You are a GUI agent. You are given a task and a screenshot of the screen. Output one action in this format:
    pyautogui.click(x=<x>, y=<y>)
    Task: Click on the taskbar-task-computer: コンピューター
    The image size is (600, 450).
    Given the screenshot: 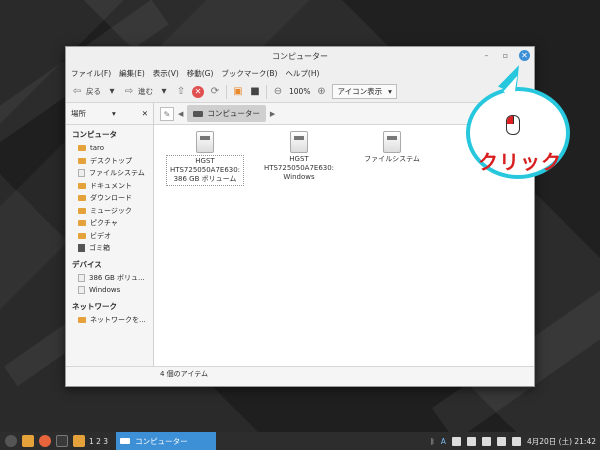 What is the action you would take?
    pyautogui.click(x=166, y=441)
    